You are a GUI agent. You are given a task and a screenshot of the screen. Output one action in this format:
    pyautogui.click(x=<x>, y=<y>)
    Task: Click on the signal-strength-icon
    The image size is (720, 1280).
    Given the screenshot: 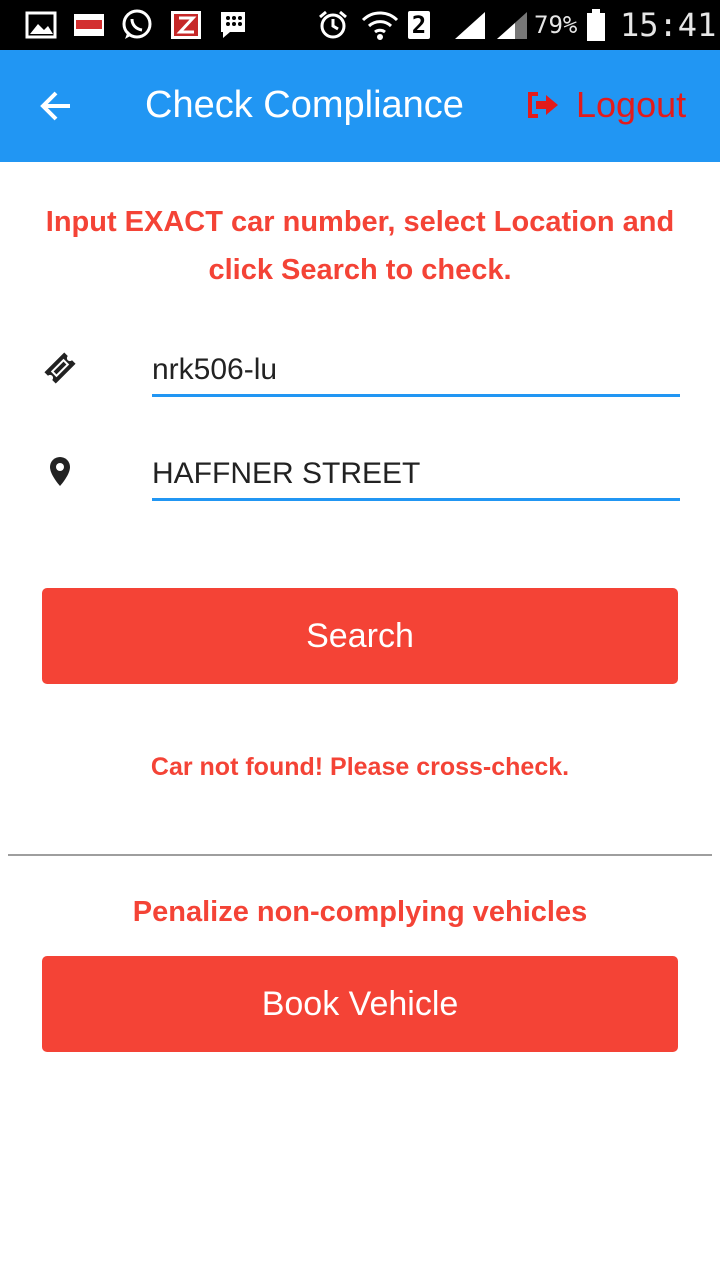 What is the action you would take?
    pyautogui.click(x=470, y=25)
    